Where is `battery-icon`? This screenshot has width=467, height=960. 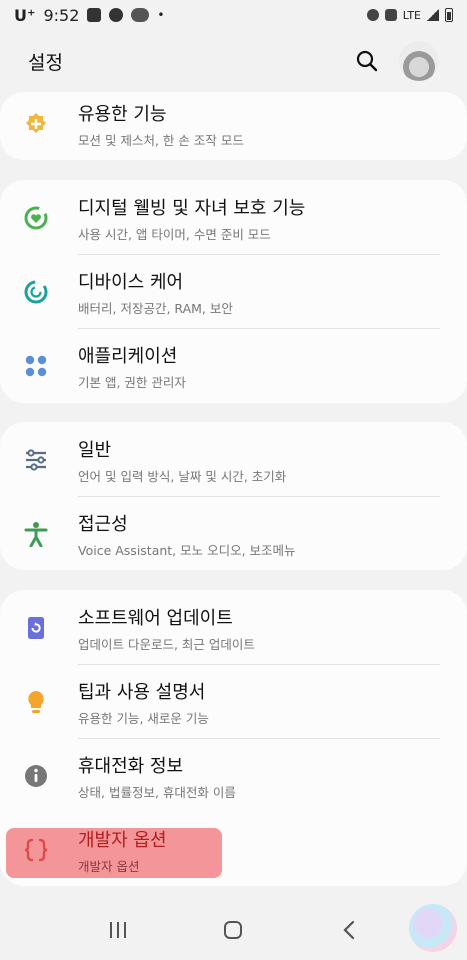 battery-icon is located at coordinates (449, 15).